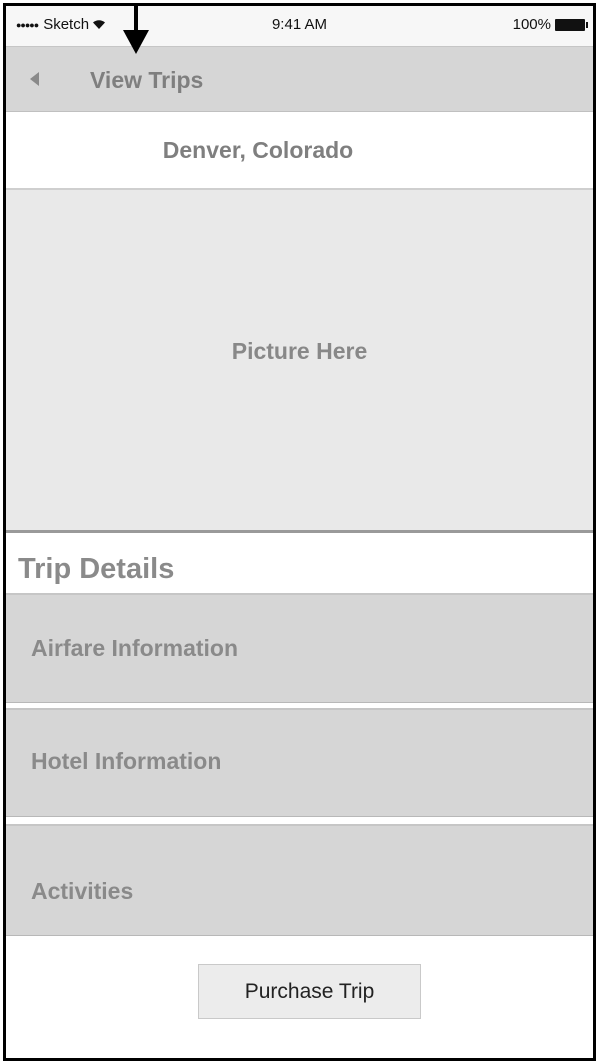 The image size is (599, 1061). Describe the element at coordinates (136, 42) in the screenshot. I see `annotation-arrow-icon` at that location.